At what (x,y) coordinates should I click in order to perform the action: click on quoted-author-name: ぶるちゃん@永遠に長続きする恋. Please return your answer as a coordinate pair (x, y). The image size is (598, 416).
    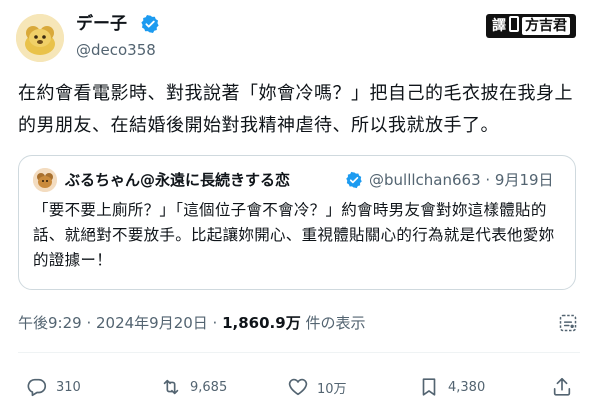
    Looking at the image, I should click on (178, 180).